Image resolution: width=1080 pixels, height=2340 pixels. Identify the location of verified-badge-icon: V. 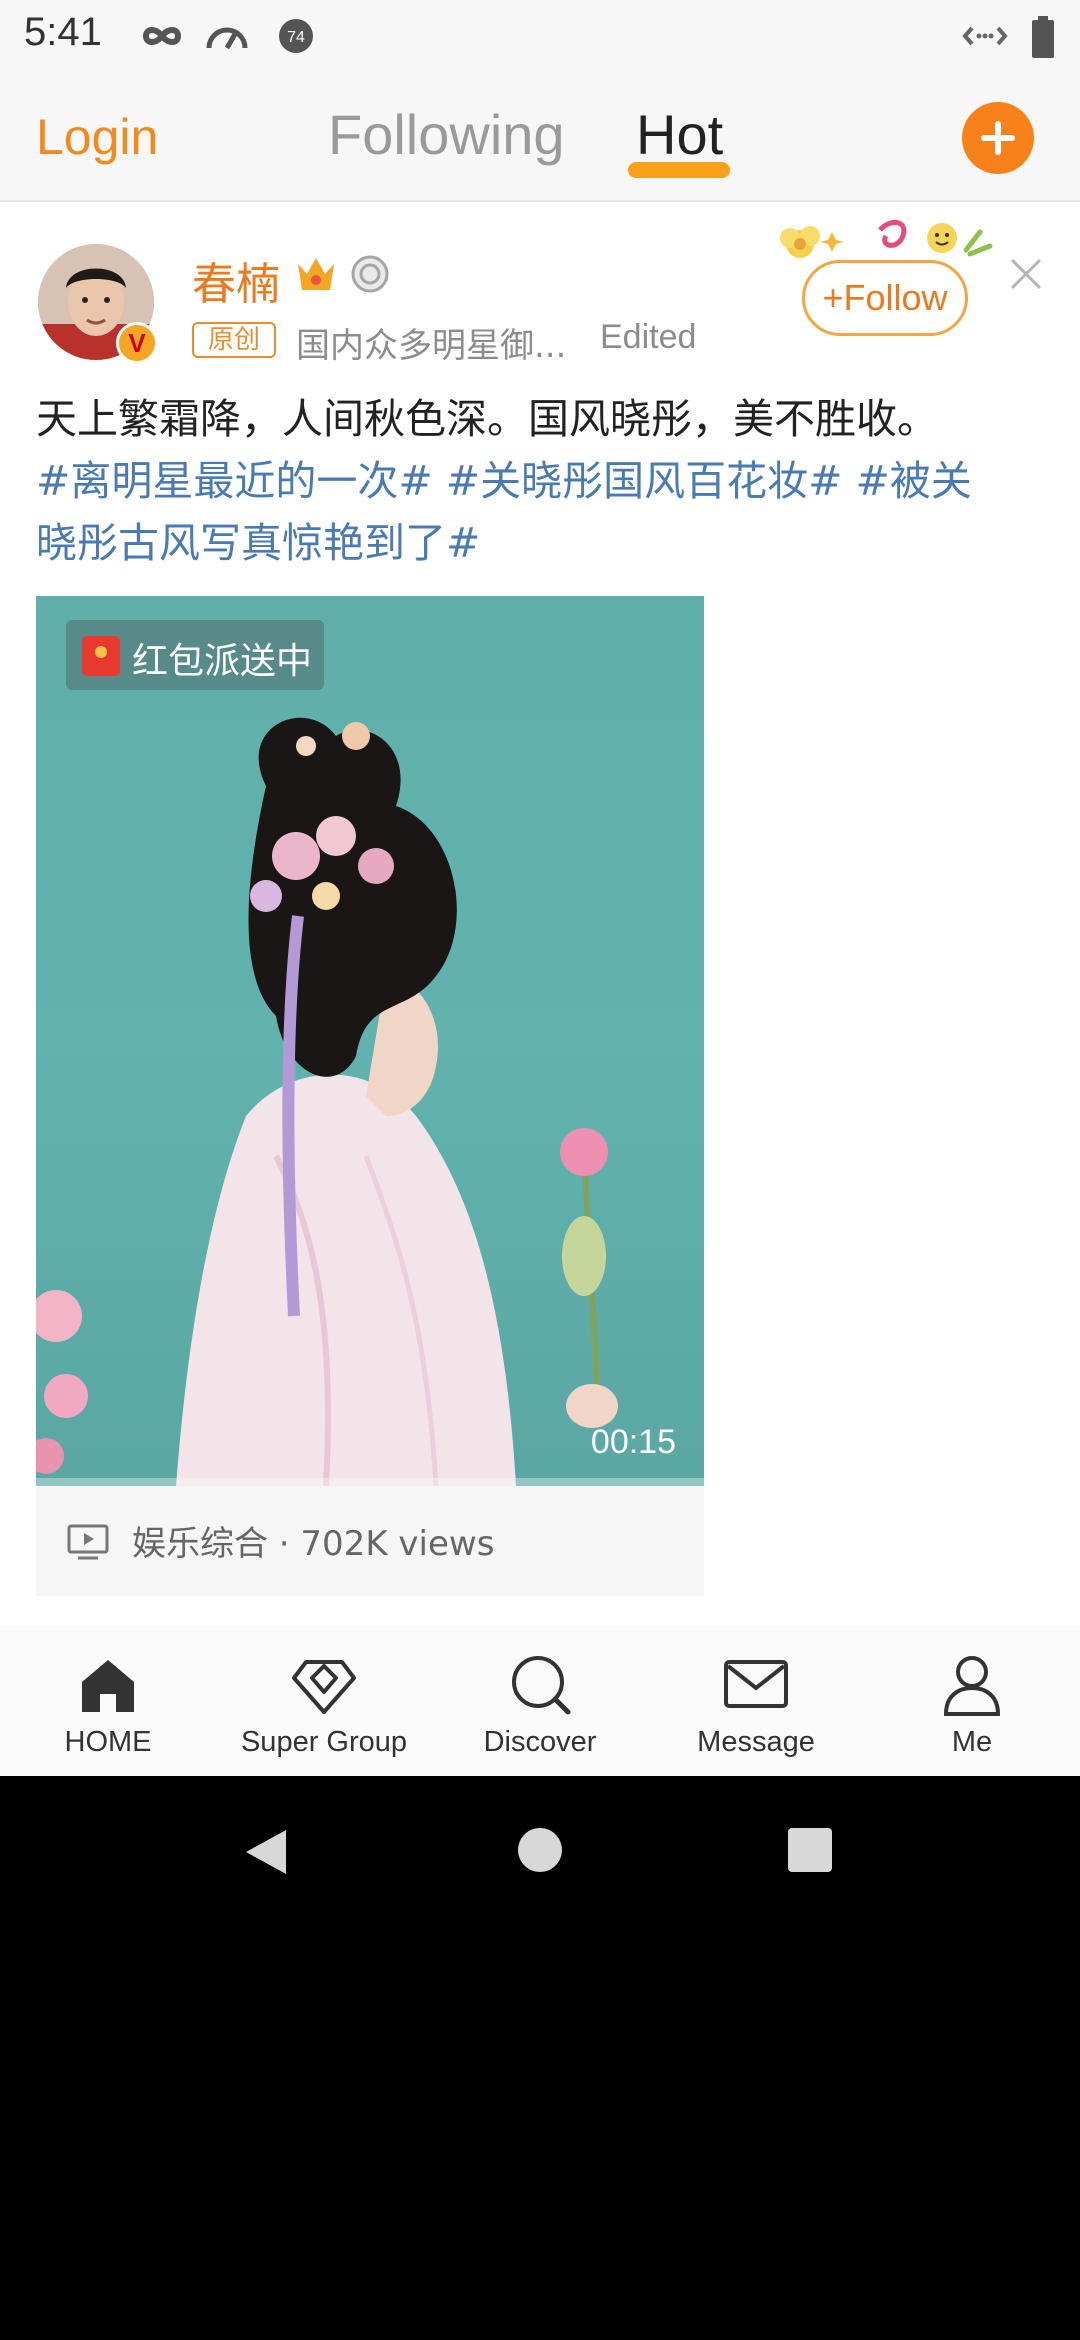
(137, 343).